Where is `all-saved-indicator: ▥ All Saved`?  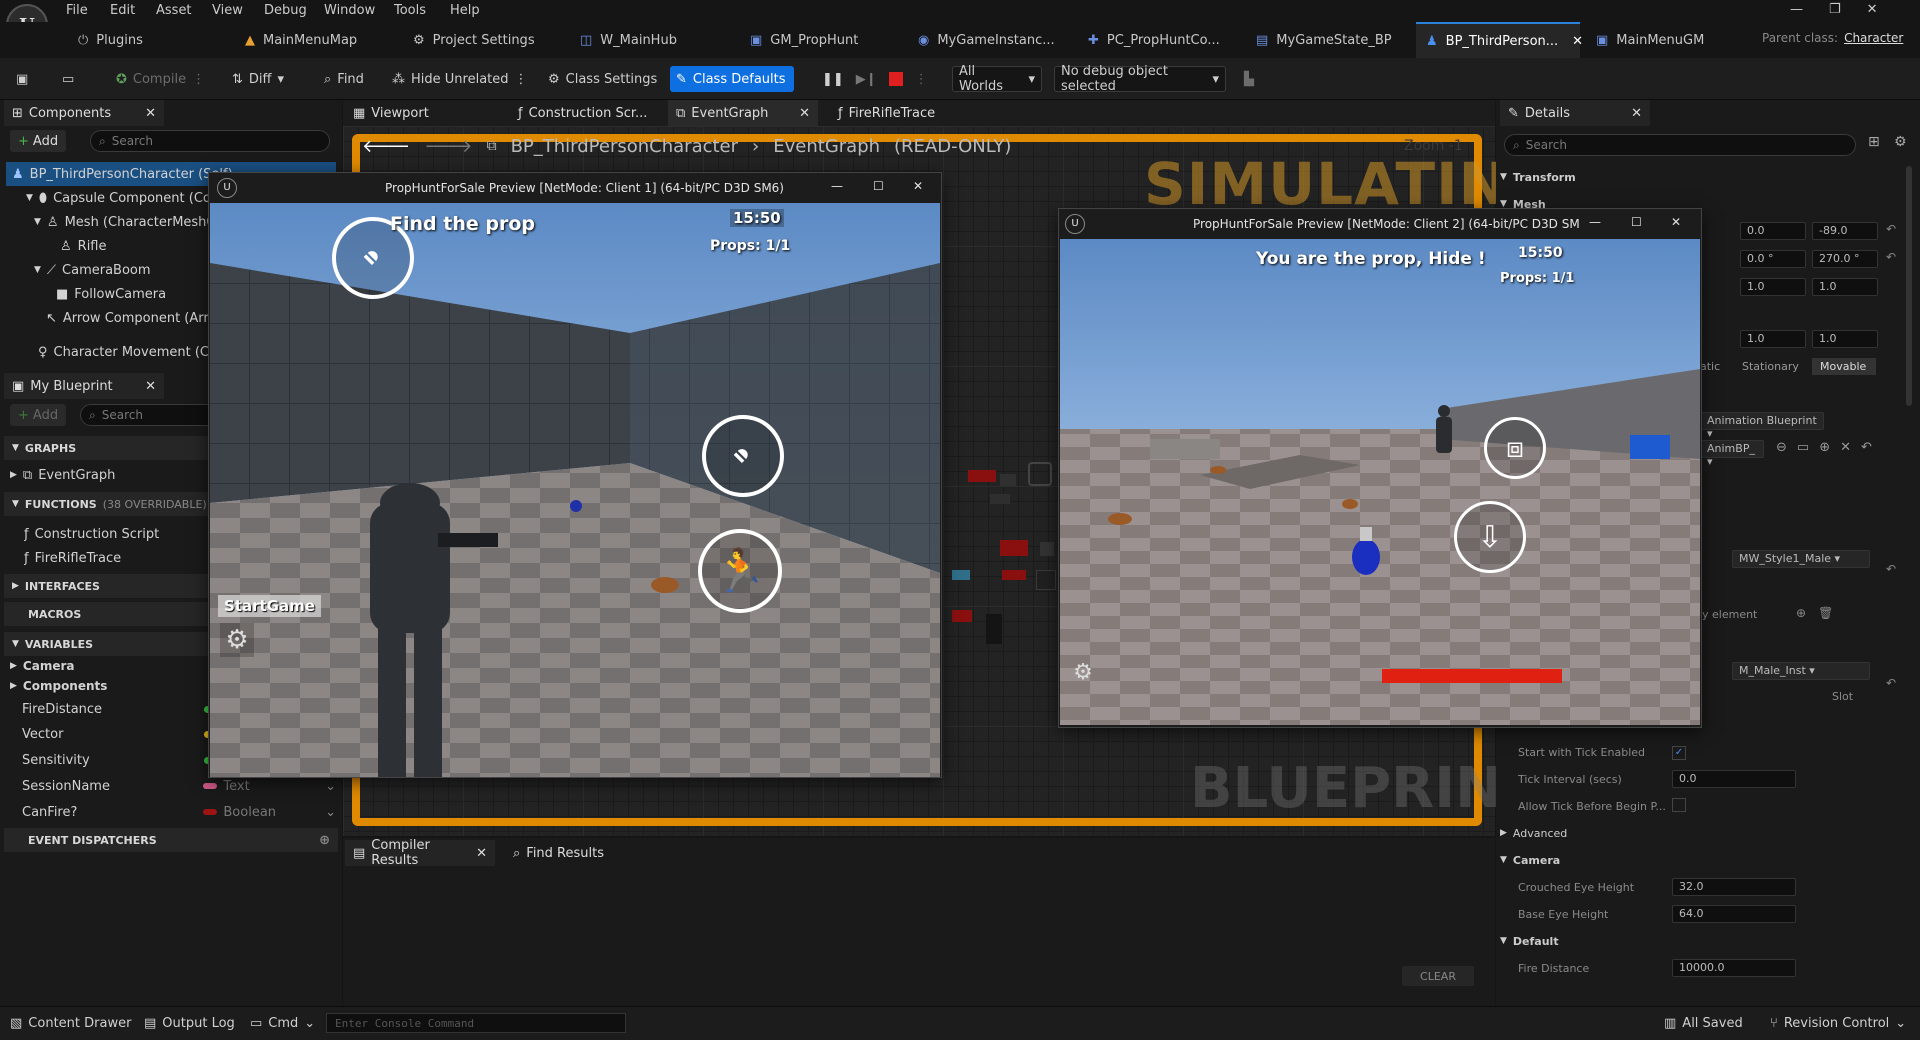
all-saved-indicator: ▥ All Saved is located at coordinates (1703, 1023).